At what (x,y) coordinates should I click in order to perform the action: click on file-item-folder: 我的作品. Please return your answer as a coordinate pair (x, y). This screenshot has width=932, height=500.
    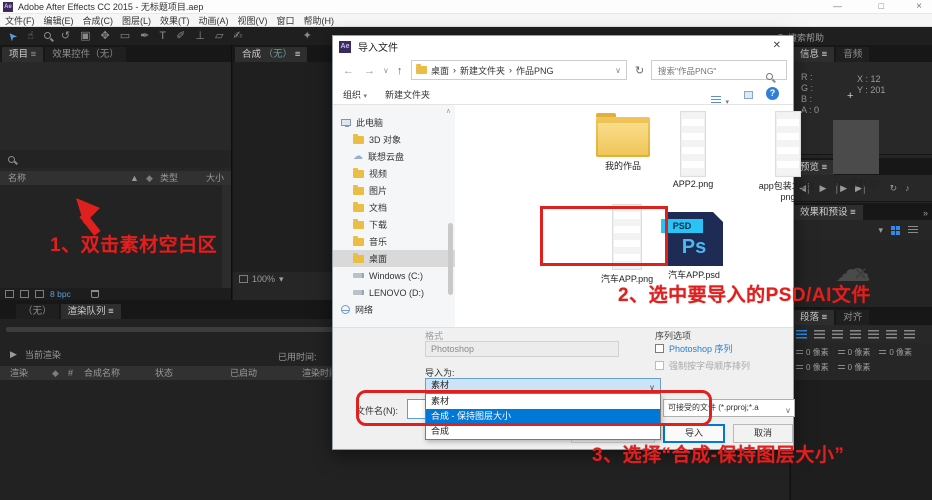
    Looking at the image, I should click on (623, 142).